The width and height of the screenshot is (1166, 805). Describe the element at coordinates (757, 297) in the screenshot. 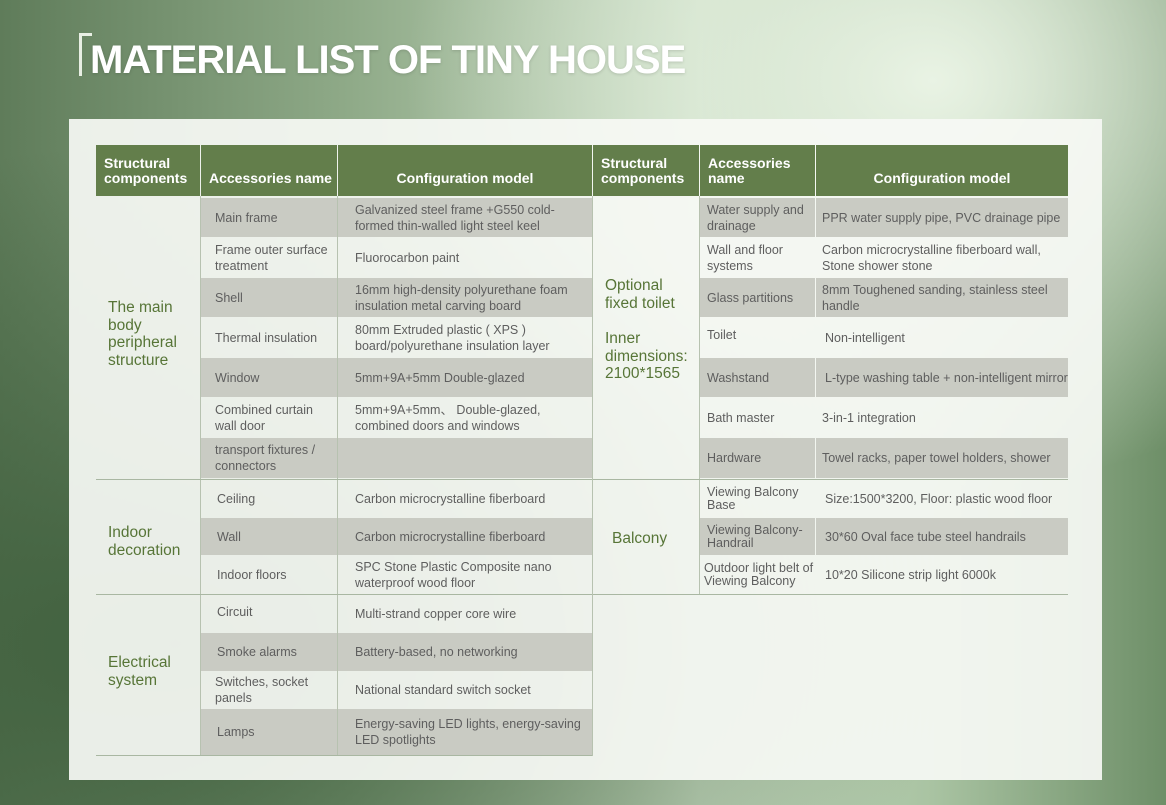

I see `accessory-name-cell: Glass partitions` at that location.